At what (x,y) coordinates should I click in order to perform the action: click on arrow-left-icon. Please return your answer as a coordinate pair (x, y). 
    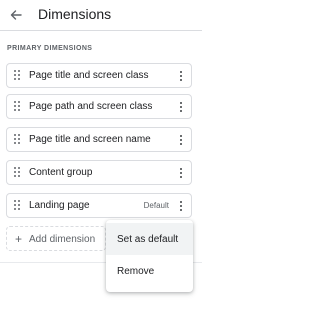
    Looking at the image, I should click on (16, 15).